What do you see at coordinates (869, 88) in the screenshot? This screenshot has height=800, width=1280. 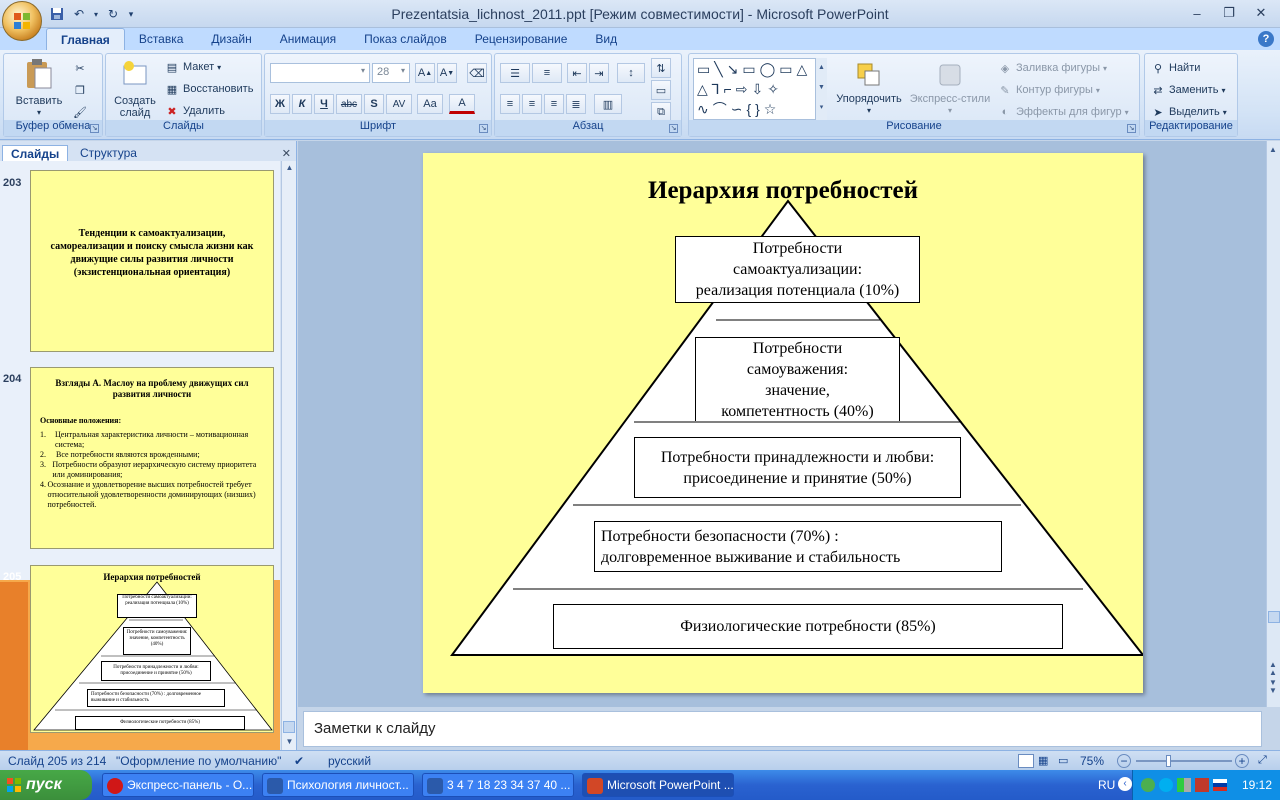 I see `arrange-button: Упорядочить ▾` at bounding box center [869, 88].